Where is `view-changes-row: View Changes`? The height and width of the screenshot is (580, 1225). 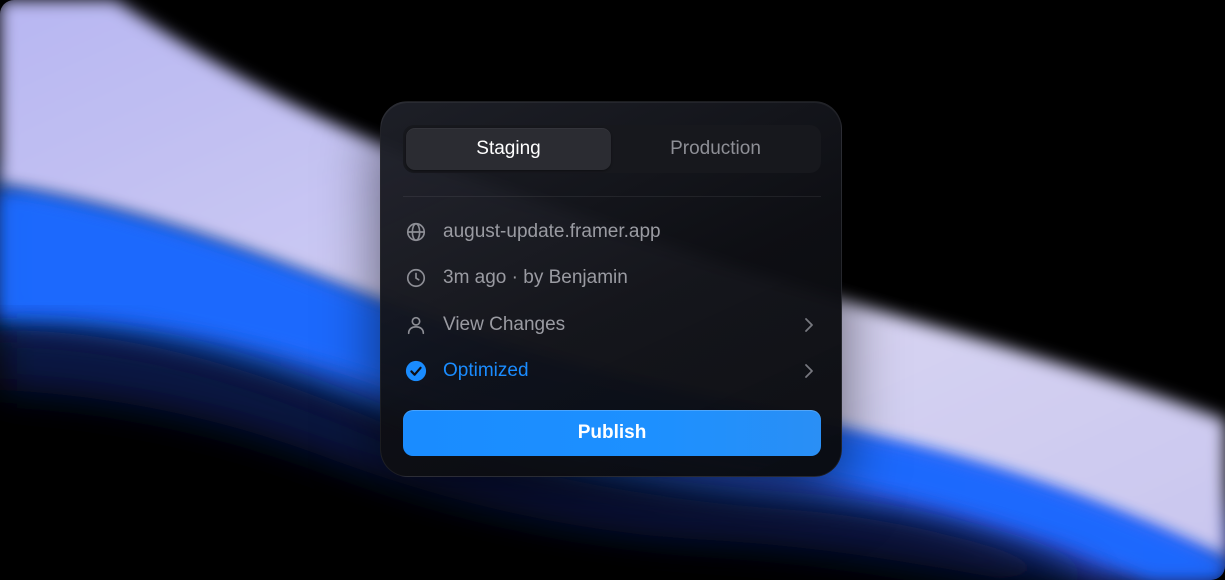 view-changes-row: View Changes is located at coordinates (612, 325).